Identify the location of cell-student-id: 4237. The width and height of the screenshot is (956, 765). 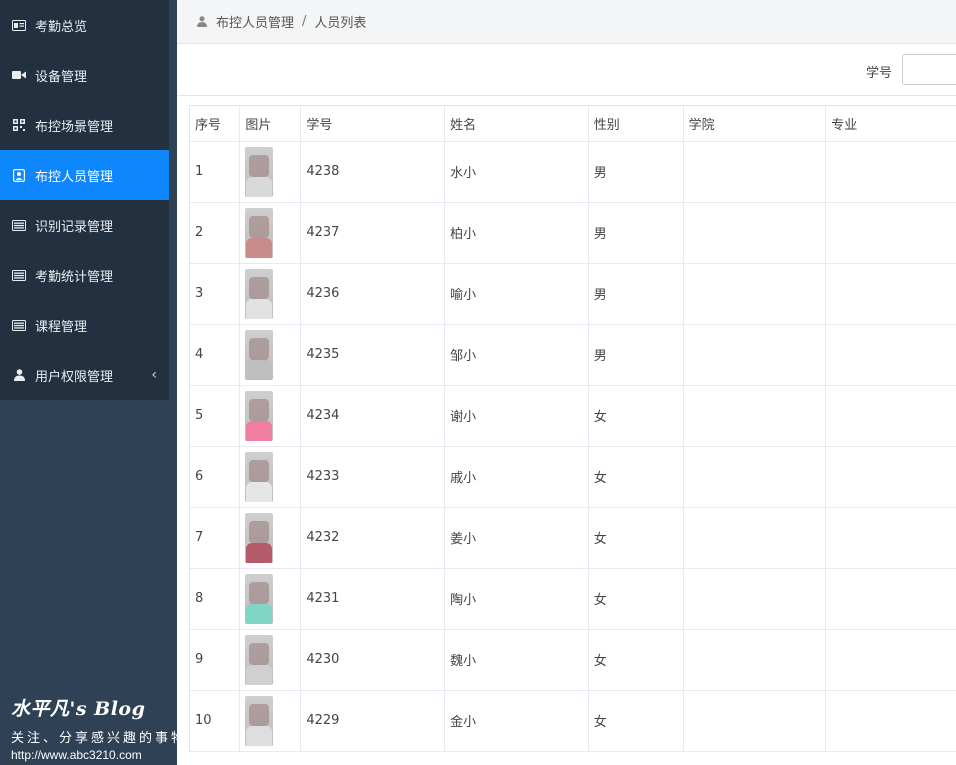
(373, 233).